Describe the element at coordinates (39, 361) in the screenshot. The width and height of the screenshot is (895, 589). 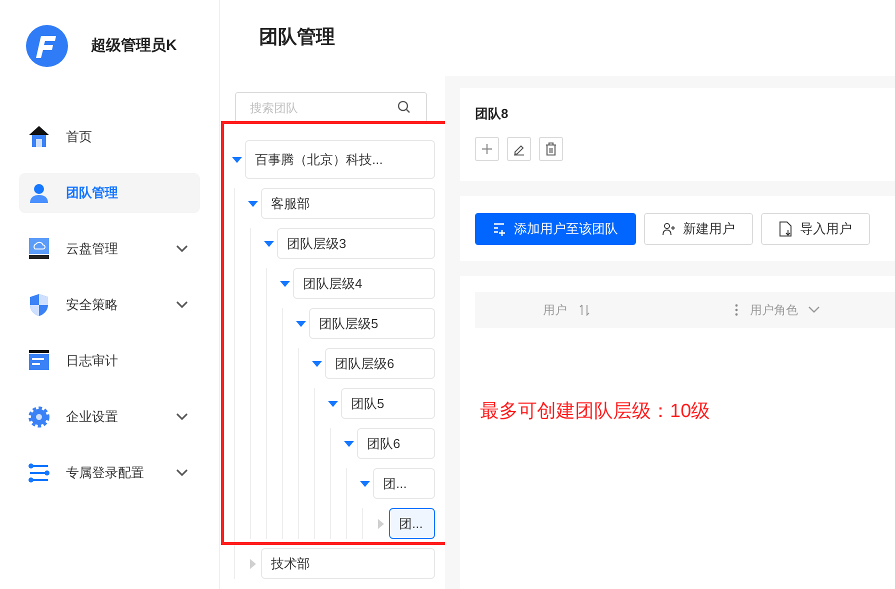
I see `document-icon` at that location.